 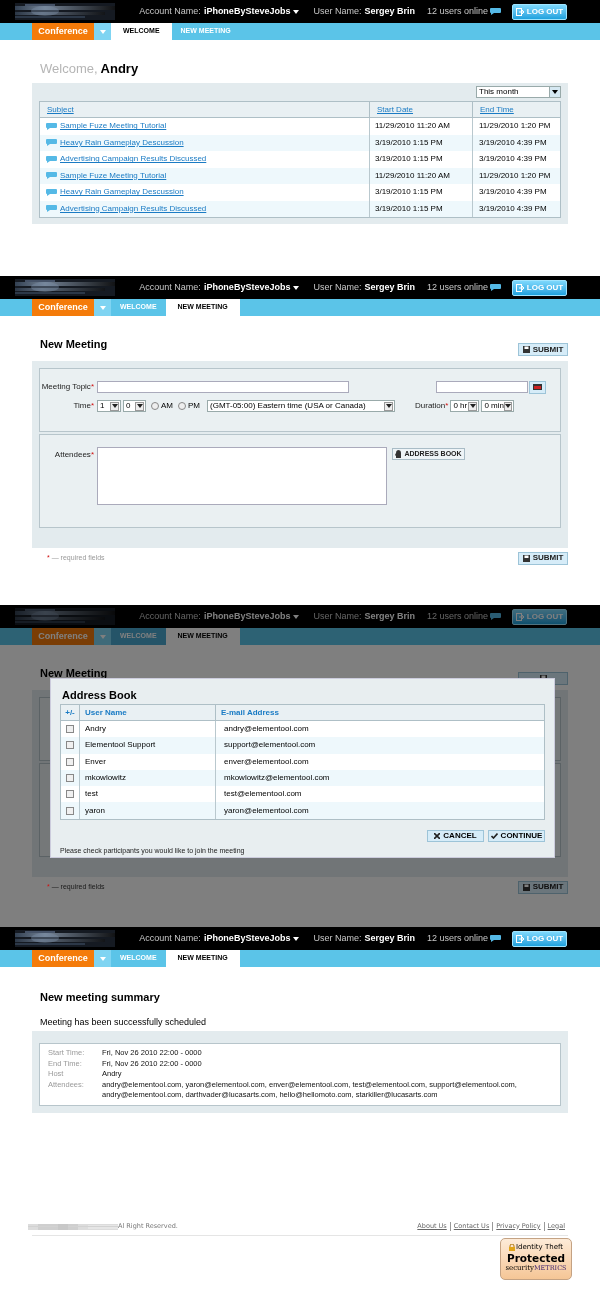 I want to click on table-cell: Enver, so click(x=95, y=761).